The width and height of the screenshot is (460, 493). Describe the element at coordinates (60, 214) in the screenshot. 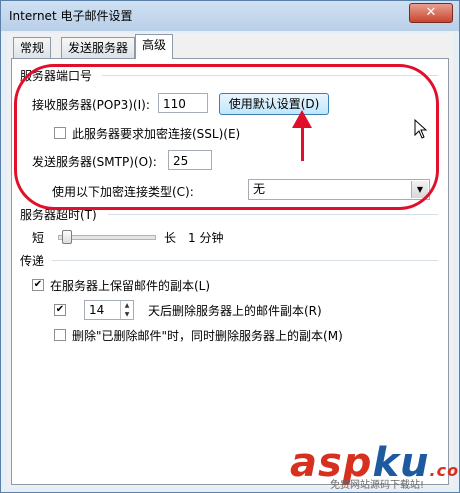

I see `timeout-title: 服务器超时(T)` at that location.